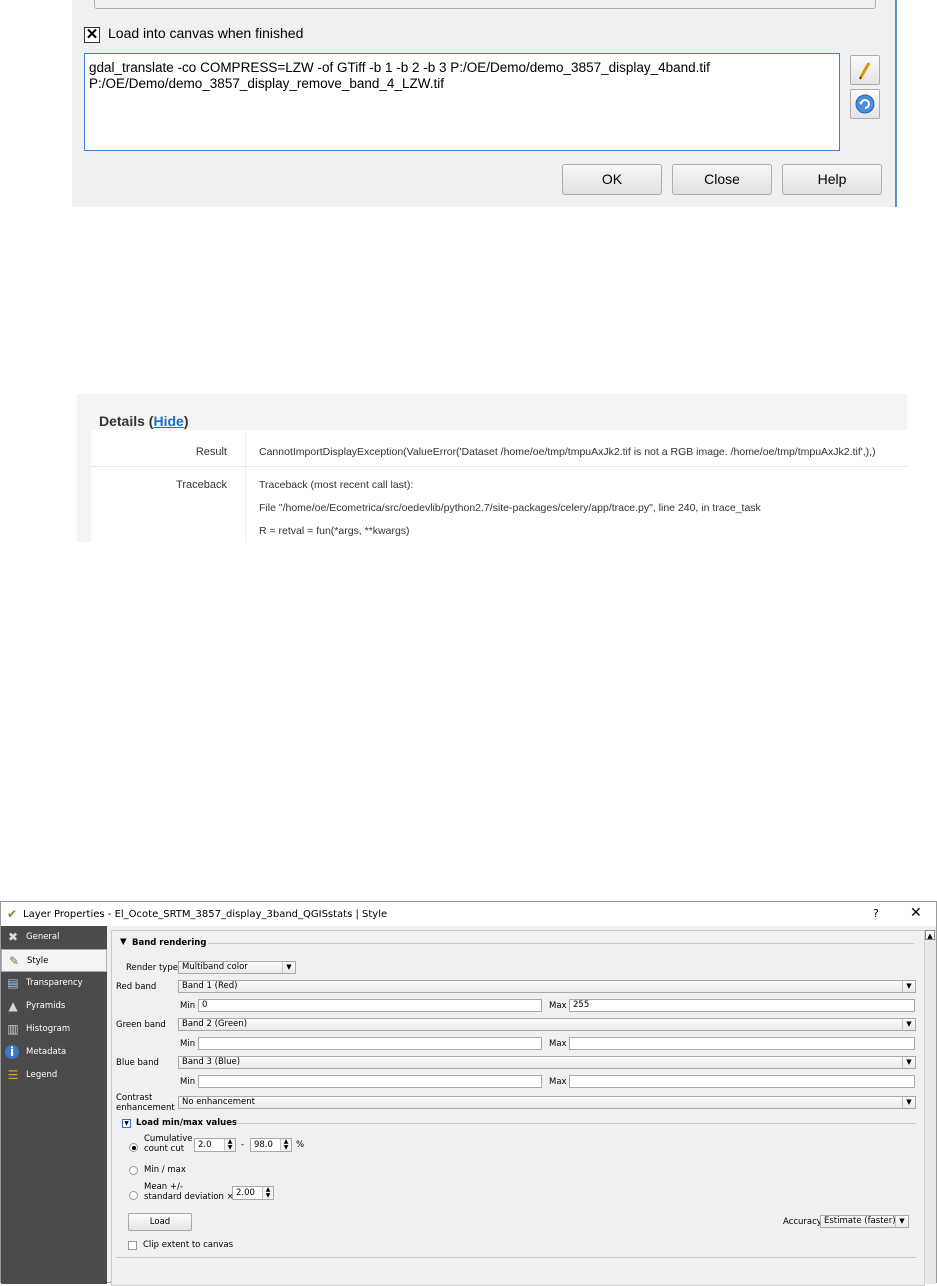 This screenshot has height=1286, width=937. What do you see at coordinates (132, 1245) in the screenshot?
I see `clip-extent-checkbox` at bounding box center [132, 1245].